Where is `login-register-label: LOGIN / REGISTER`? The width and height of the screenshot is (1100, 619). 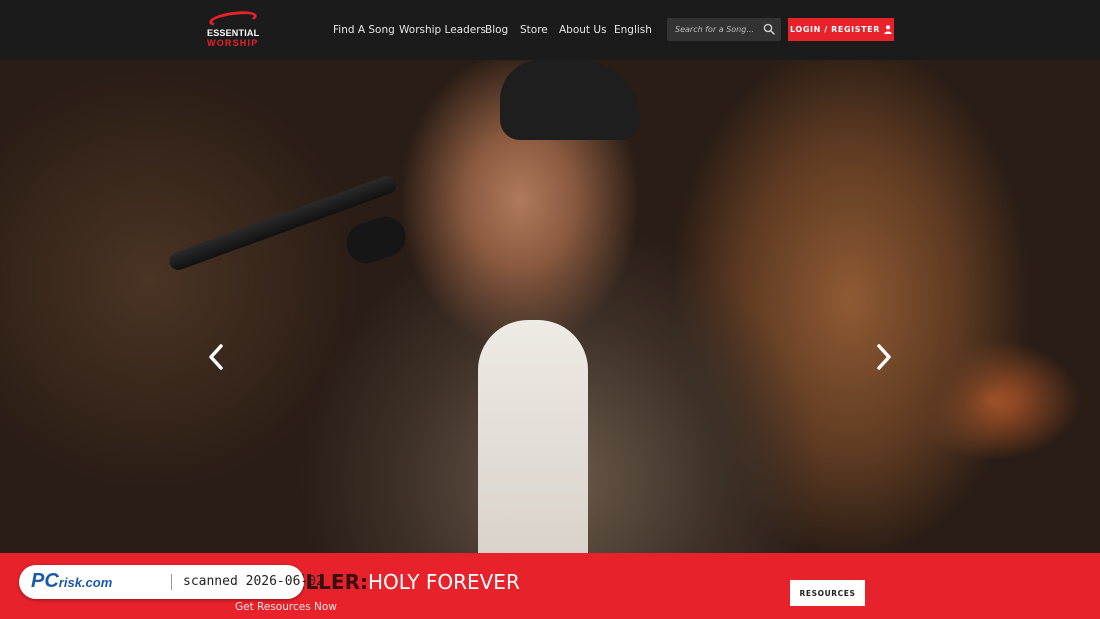 login-register-label: LOGIN / REGISTER is located at coordinates (835, 29).